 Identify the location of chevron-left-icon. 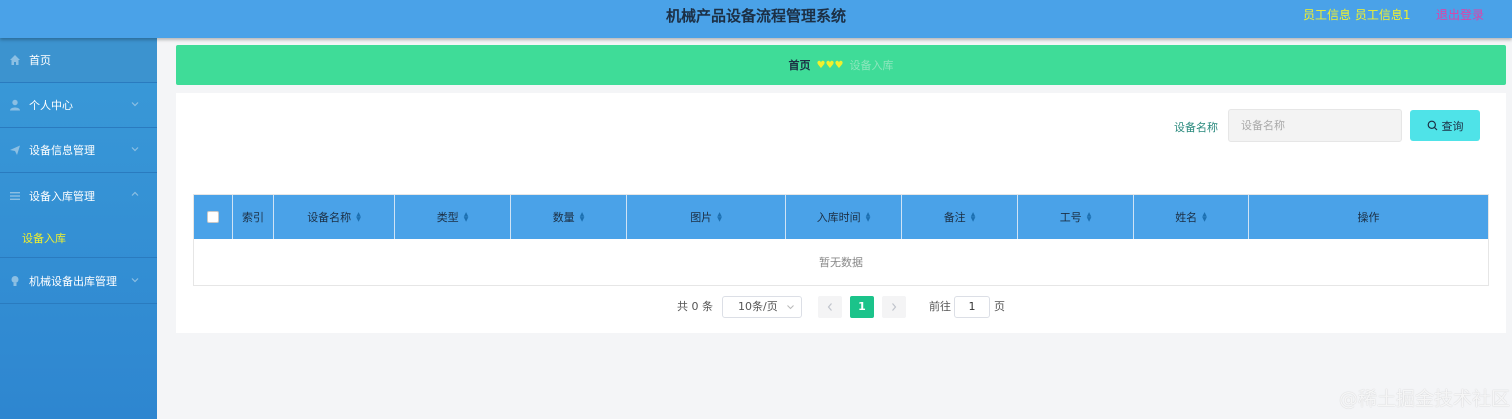
(830, 306).